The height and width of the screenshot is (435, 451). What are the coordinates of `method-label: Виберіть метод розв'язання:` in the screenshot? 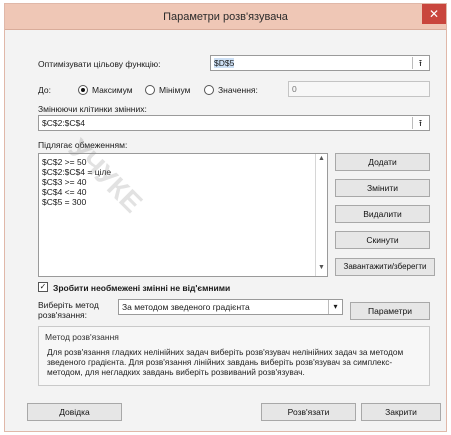 It's located at (68, 310).